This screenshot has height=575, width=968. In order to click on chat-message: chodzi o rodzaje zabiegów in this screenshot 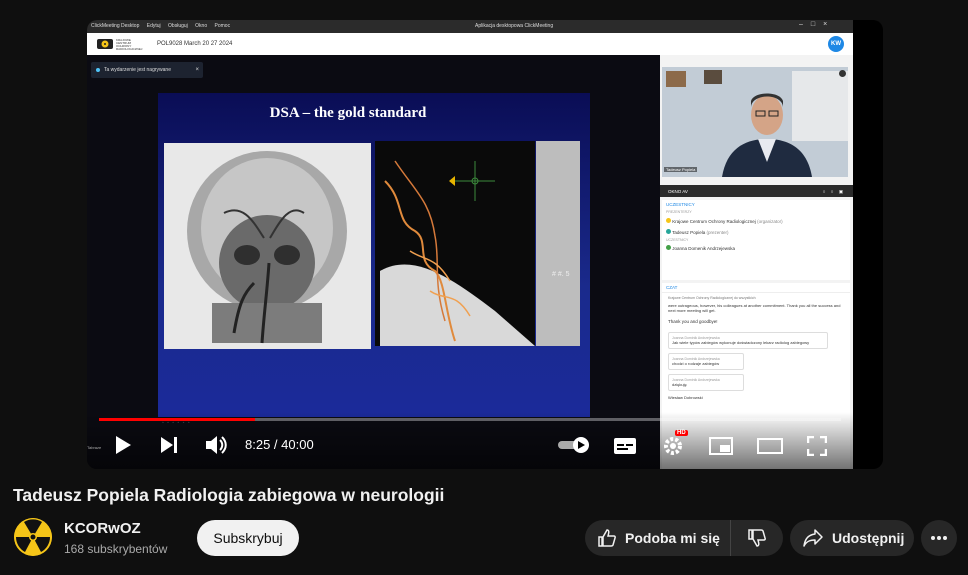, I will do `click(696, 363)`.